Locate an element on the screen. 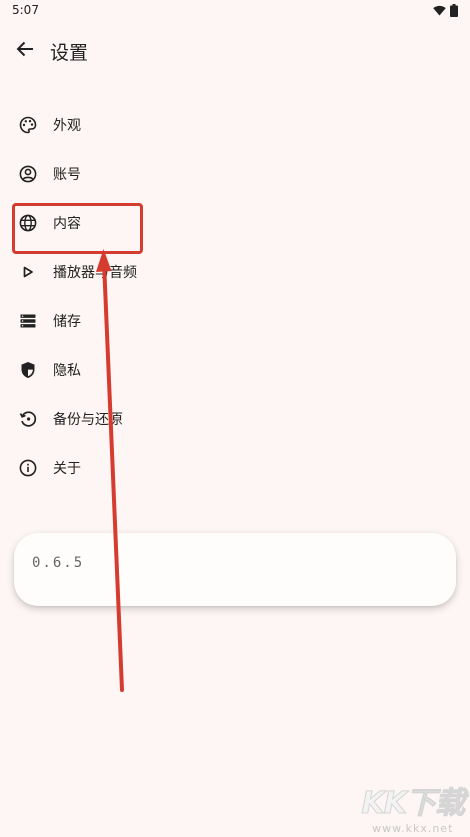 The image size is (470, 837). watermark: KK下载 www.kkx.net is located at coordinates (413, 807).